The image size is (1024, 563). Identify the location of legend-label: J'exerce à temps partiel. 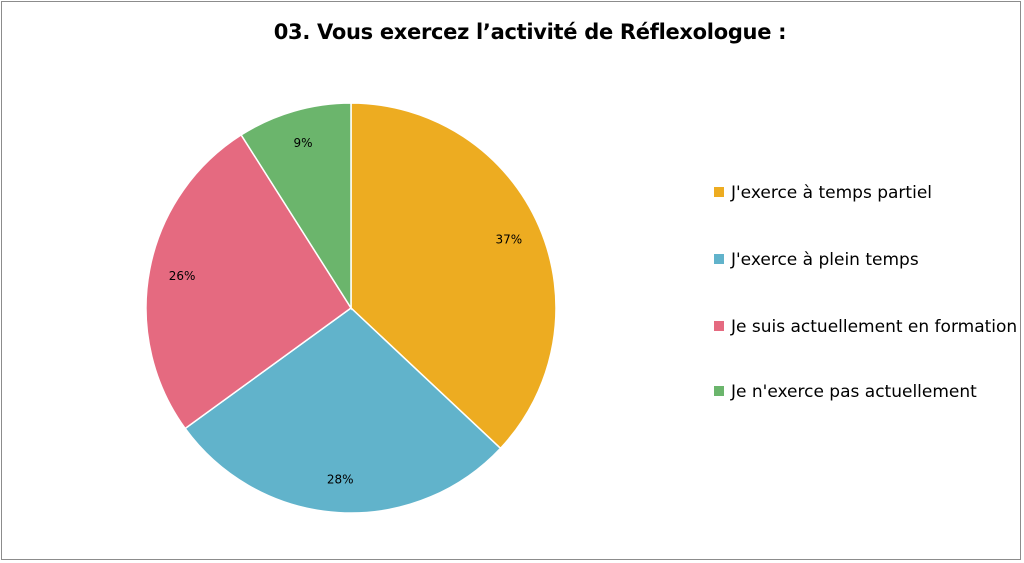
(831, 193).